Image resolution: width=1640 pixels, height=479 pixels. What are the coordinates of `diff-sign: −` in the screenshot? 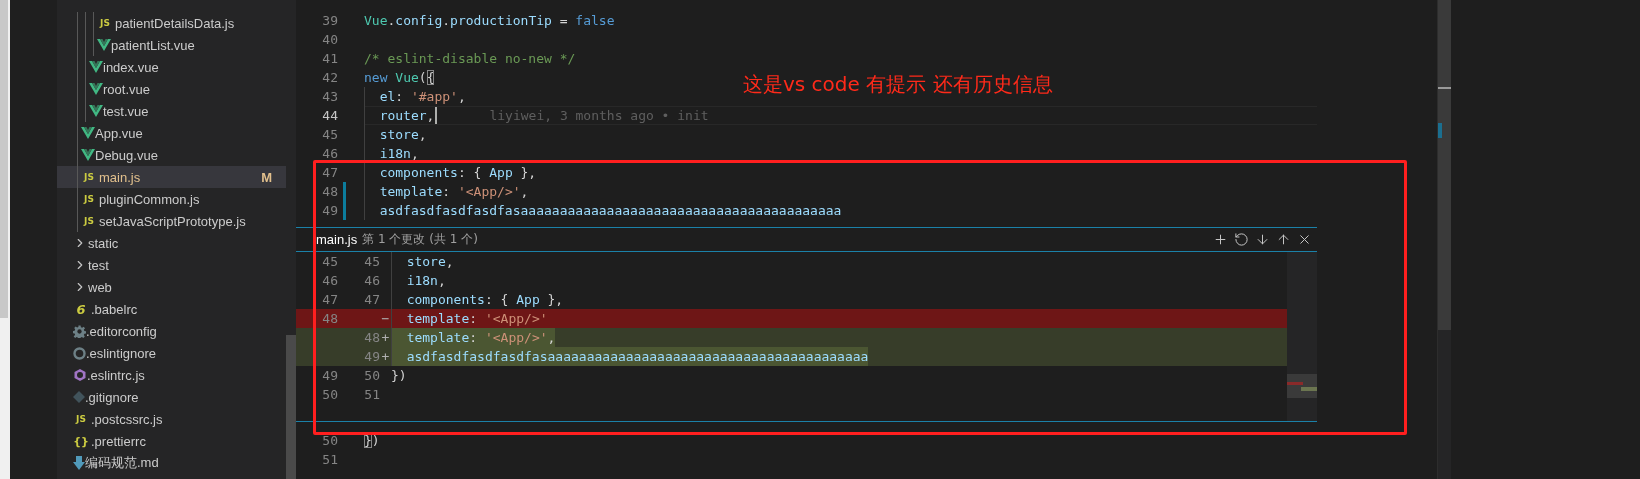 It's located at (385, 318).